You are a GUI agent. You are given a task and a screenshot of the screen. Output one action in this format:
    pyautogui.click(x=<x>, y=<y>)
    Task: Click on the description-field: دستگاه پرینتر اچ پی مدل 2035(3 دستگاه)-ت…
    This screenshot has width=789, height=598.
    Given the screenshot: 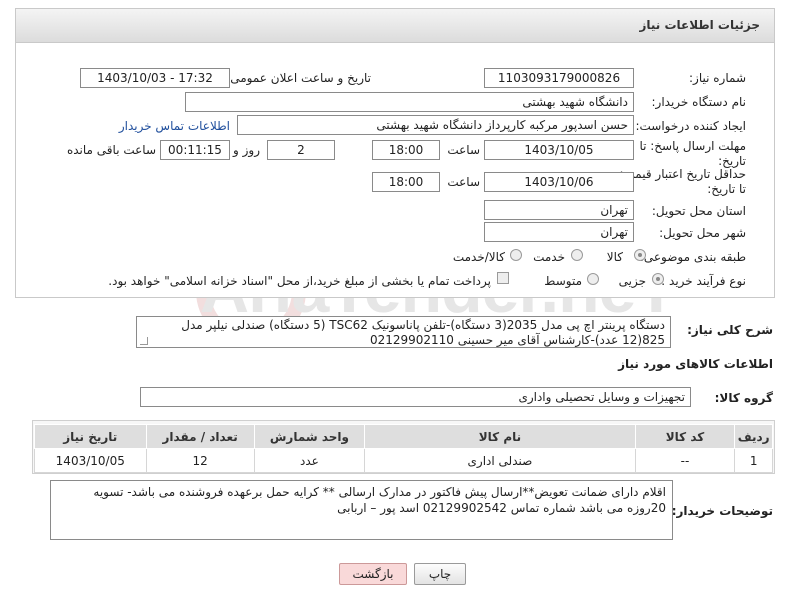 What is the action you would take?
    pyautogui.click(x=403, y=332)
    